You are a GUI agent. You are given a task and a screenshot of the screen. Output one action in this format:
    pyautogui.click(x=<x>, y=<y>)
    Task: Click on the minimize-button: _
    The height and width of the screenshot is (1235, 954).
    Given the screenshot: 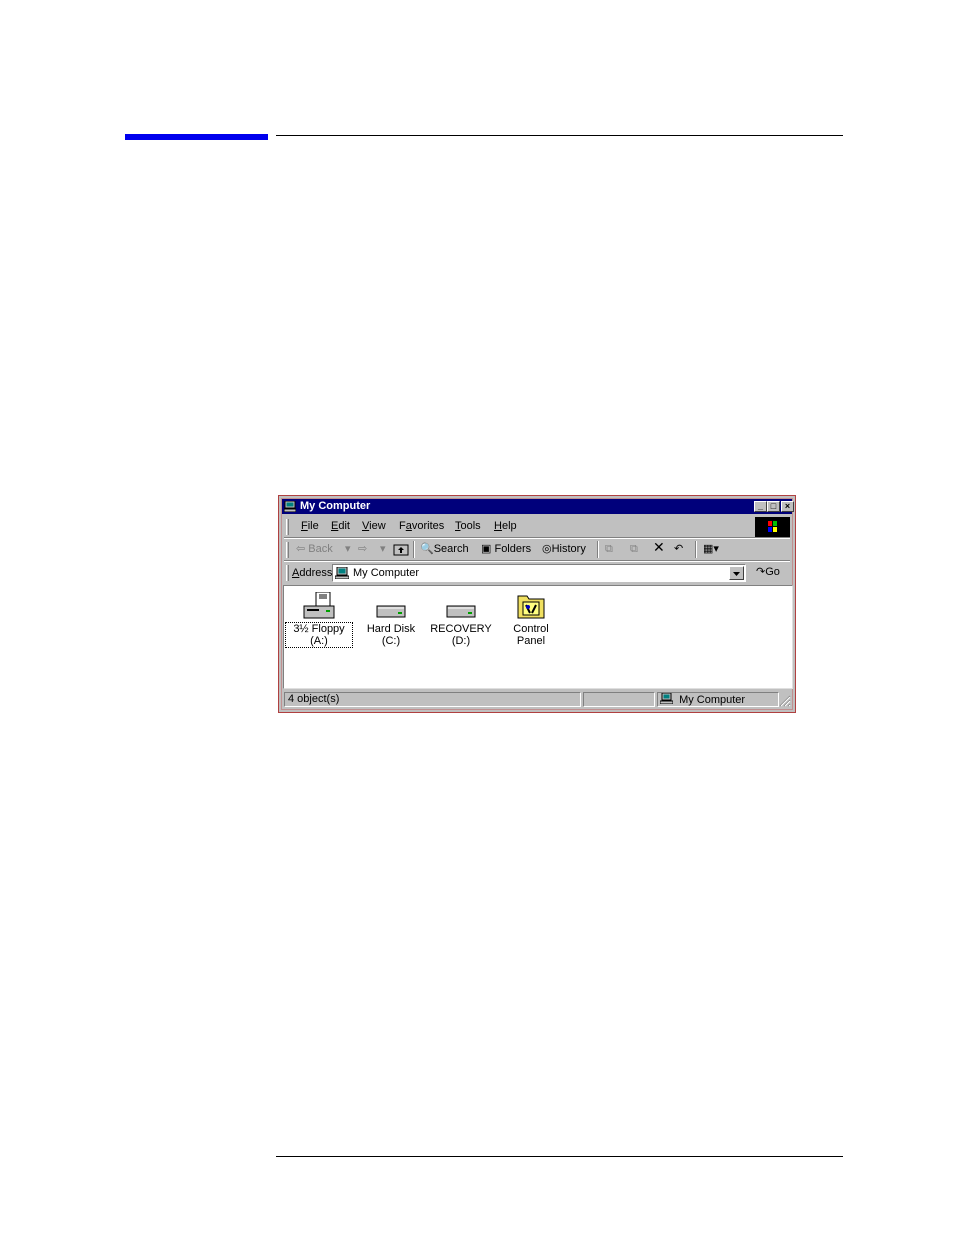 What is the action you would take?
    pyautogui.click(x=760, y=506)
    